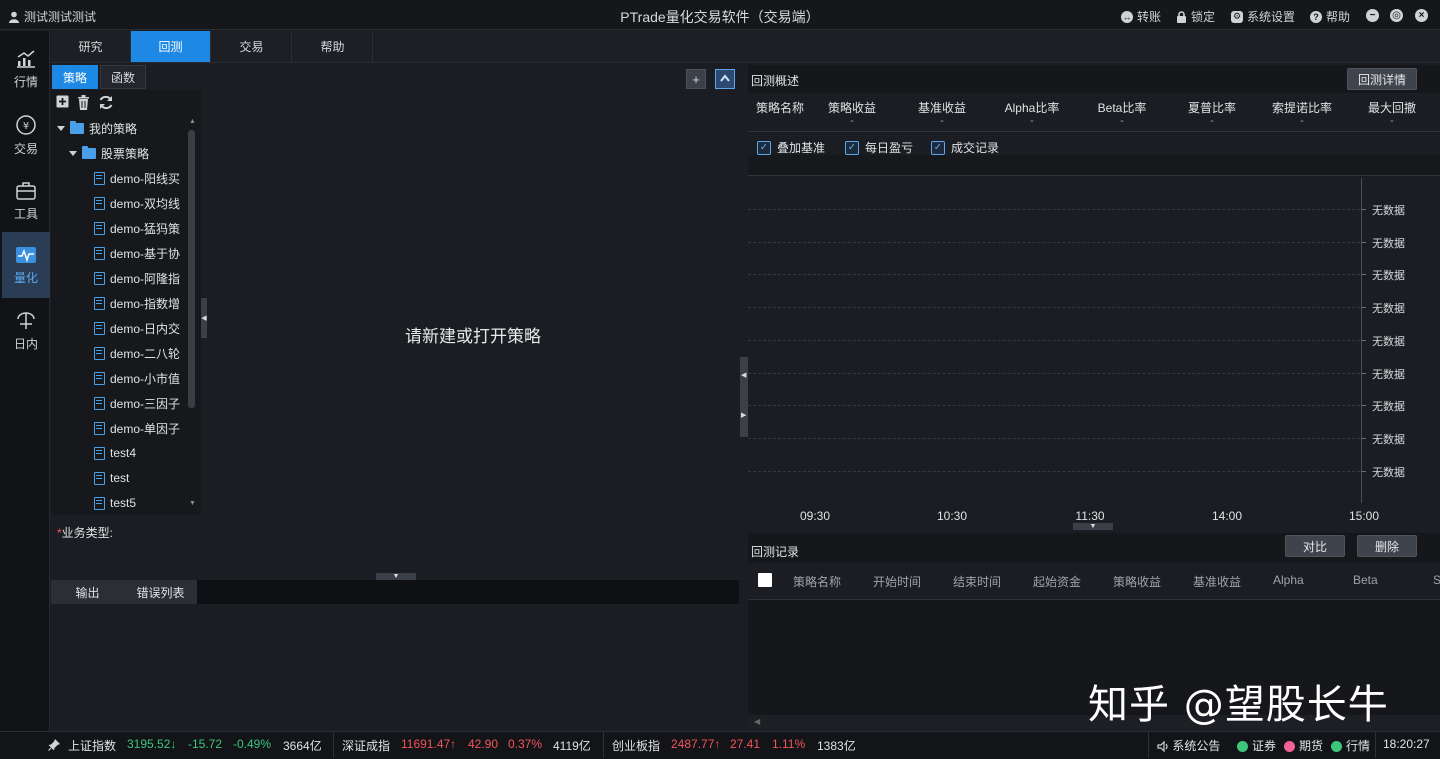 The image size is (1440, 759). I want to click on column-header: Alpha, so click(1288, 580).